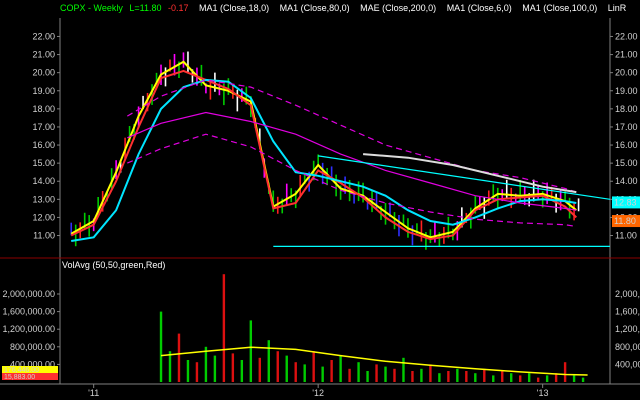  What do you see at coordinates (43, 163) in the screenshot?
I see `left-price-tick-label: 15.00` at bounding box center [43, 163].